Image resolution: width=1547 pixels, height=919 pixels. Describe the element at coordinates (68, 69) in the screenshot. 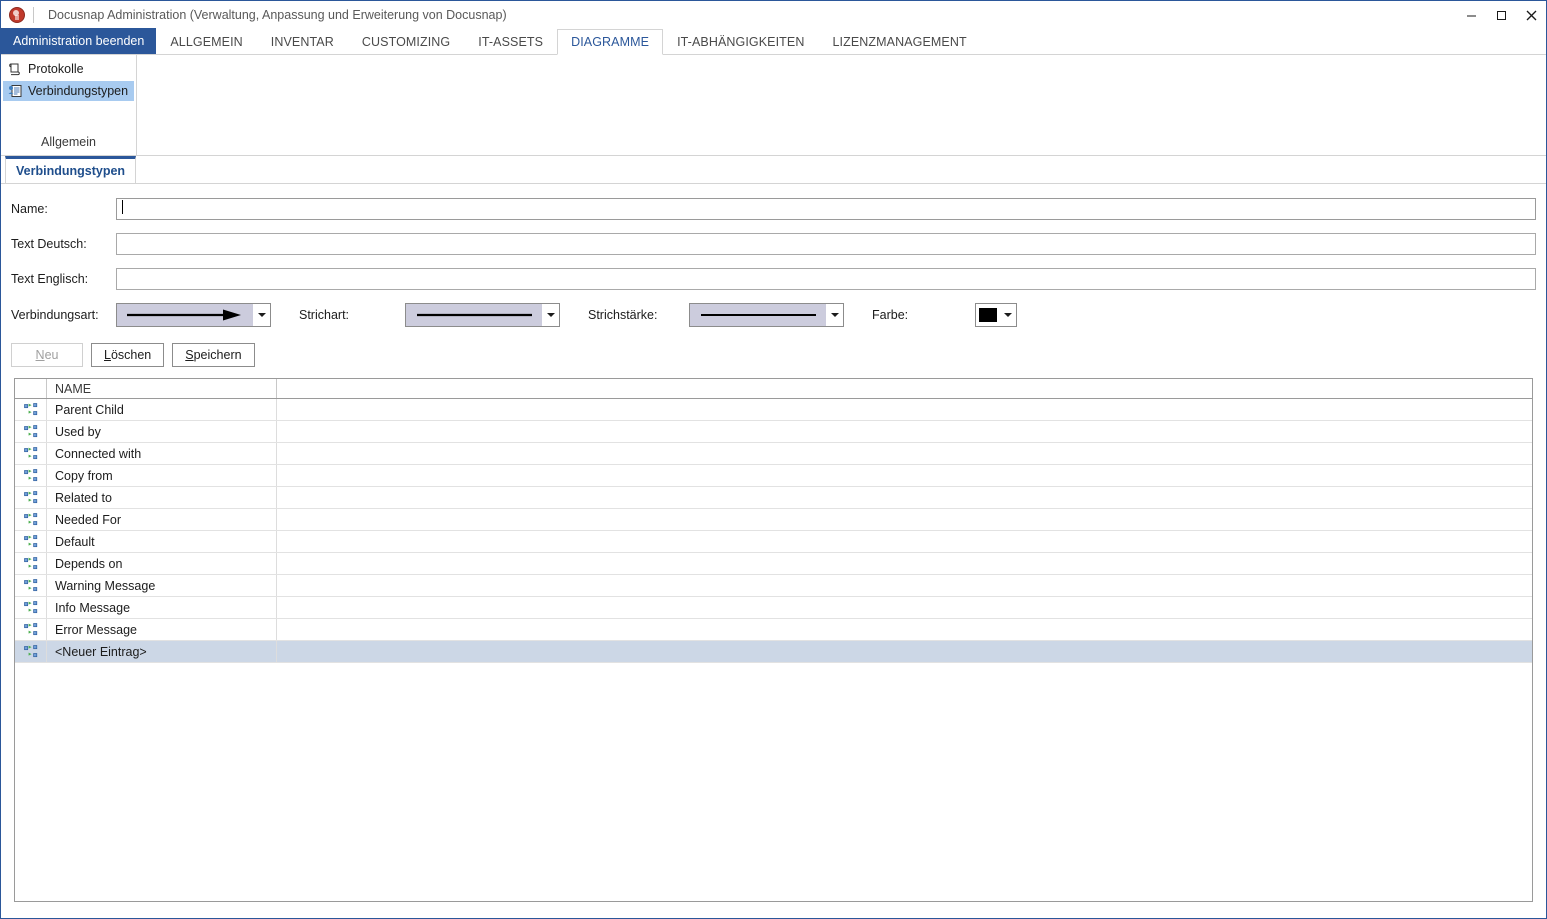

I see `ribbon-item-protokolle: Protokolle` at that location.